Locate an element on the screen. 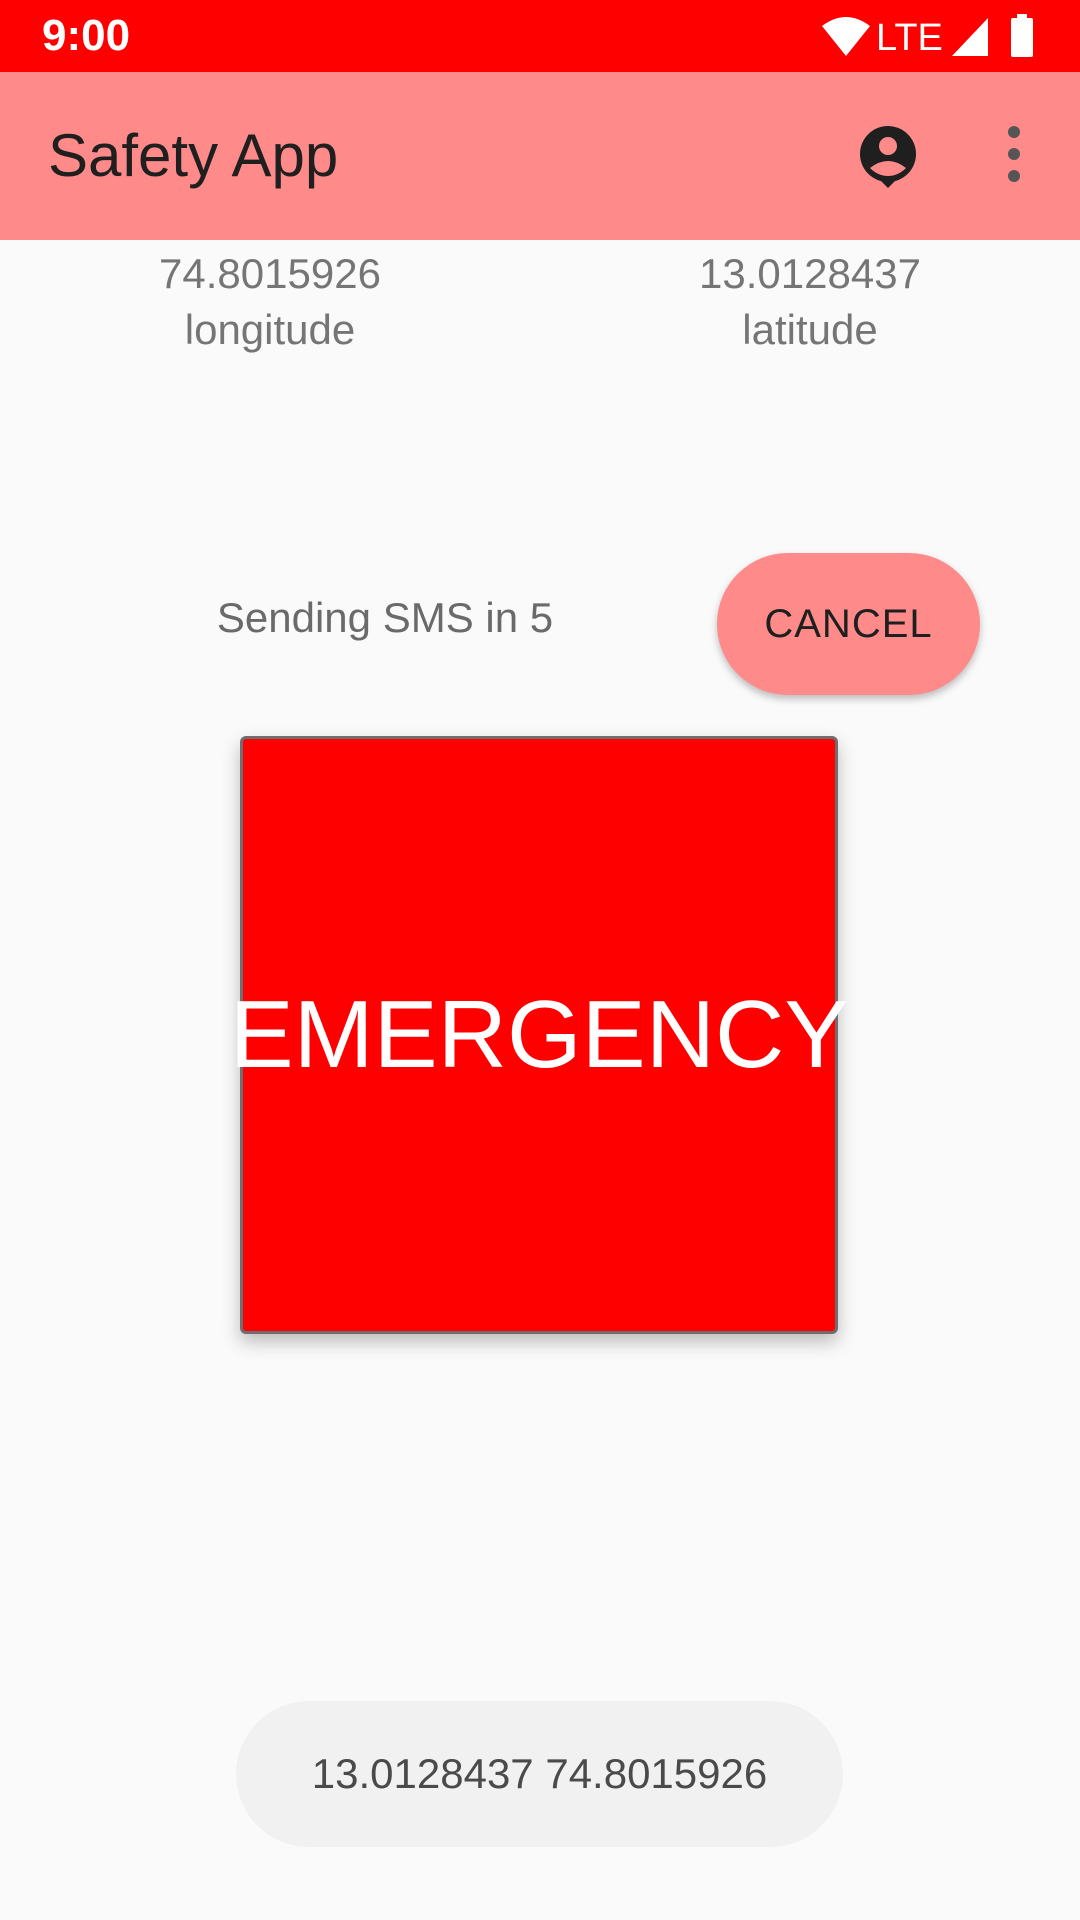 The image size is (1080, 1920). account-icon is located at coordinates (888, 156).